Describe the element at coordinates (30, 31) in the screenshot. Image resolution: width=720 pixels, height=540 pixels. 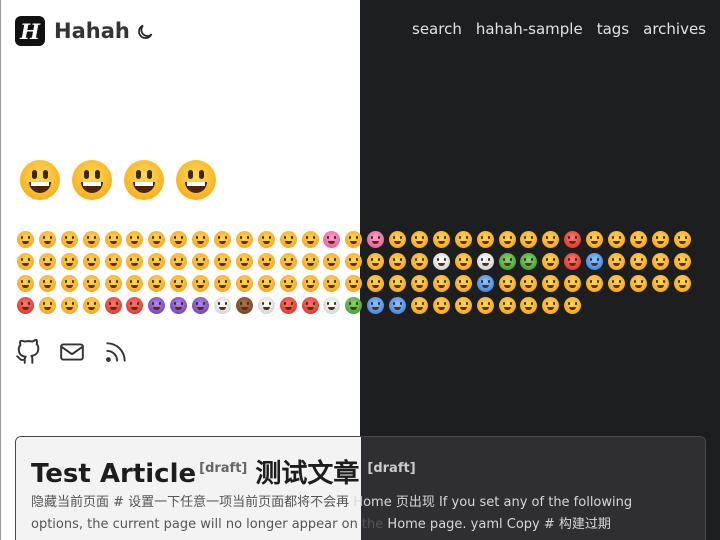
I see `site-logo: H` at that location.